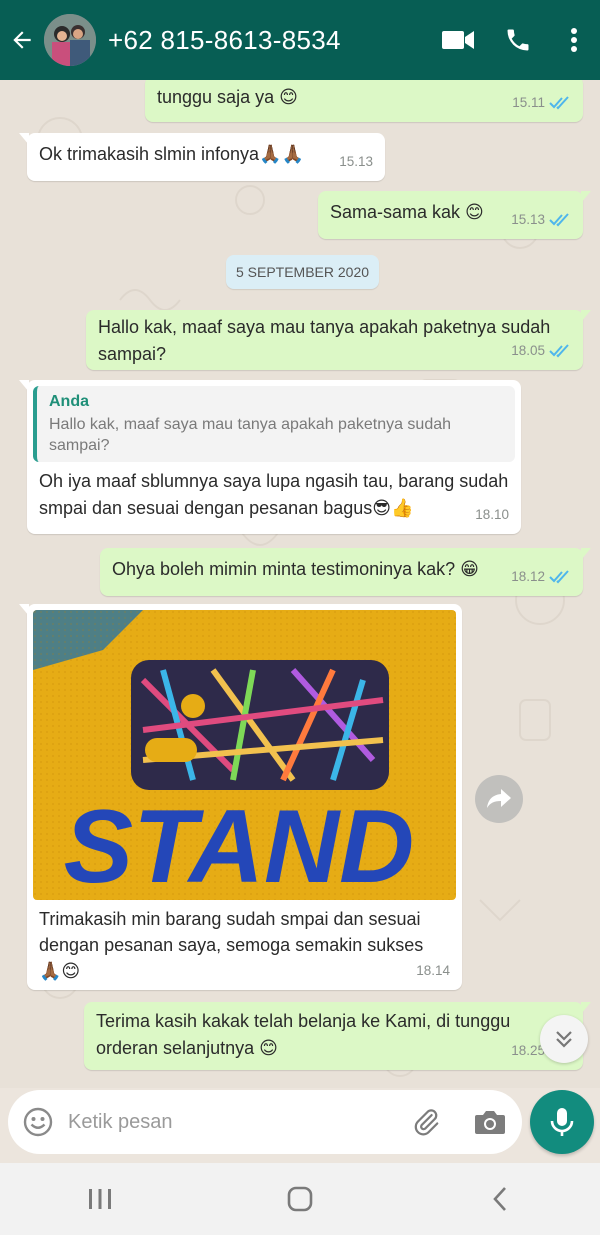 The image size is (600, 1235). What do you see at coordinates (171, 154) in the screenshot?
I see `message-text: Ok trimakasih slmin infonya🙏🏾🙏🏾` at bounding box center [171, 154].